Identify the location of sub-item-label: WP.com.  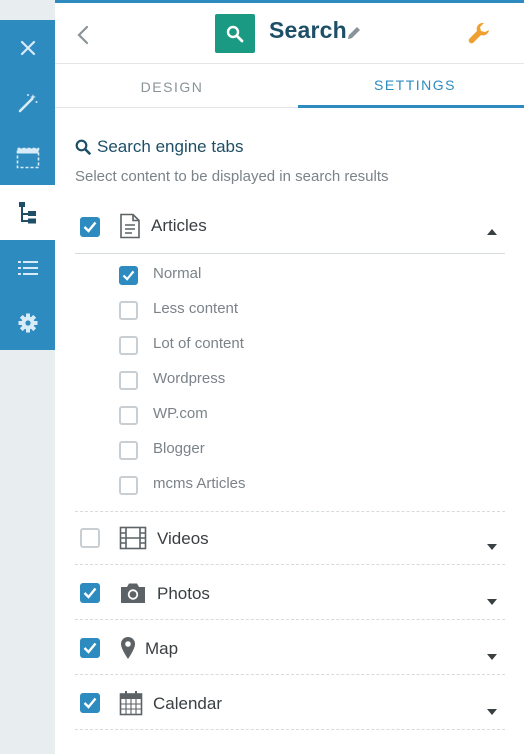
(180, 413).